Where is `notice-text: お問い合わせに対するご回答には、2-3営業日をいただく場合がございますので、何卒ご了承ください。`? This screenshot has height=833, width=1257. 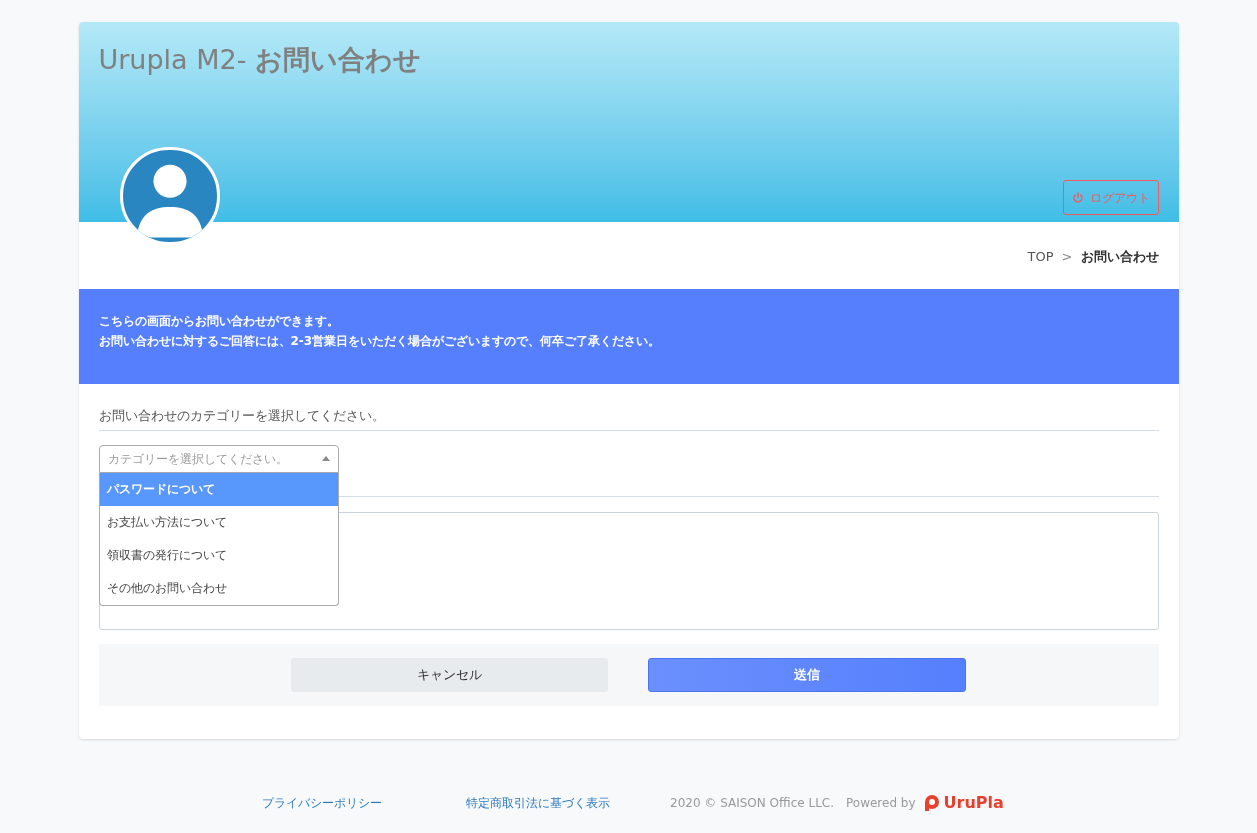
notice-text: お問い合わせに対するご回答には、2-3営業日をいただく場合がございますので、何卒ご了承ください。 is located at coordinates (380, 341).